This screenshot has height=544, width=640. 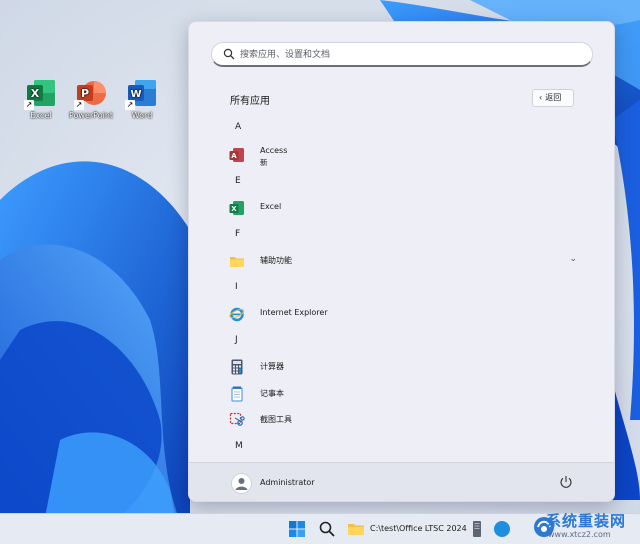 I want to click on app-item-excel: X Excel, so click(x=402, y=208).